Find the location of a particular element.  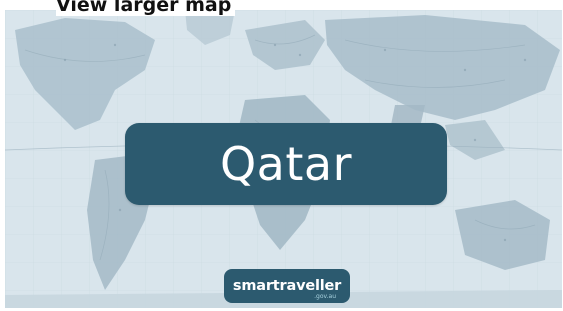

smartraveller-logo: smartraveller .gov.au is located at coordinates (287, 286).